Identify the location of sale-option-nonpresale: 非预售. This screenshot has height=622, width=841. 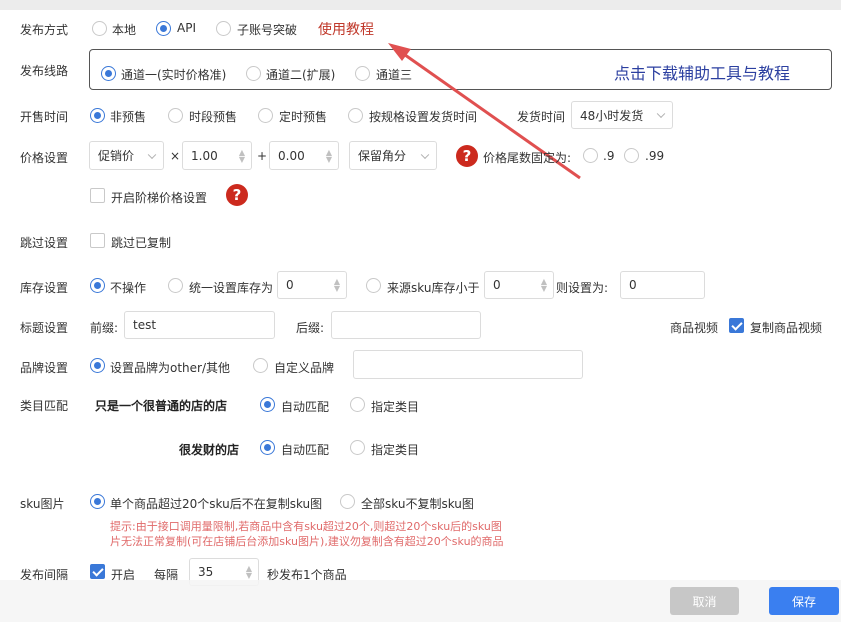
(128, 117).